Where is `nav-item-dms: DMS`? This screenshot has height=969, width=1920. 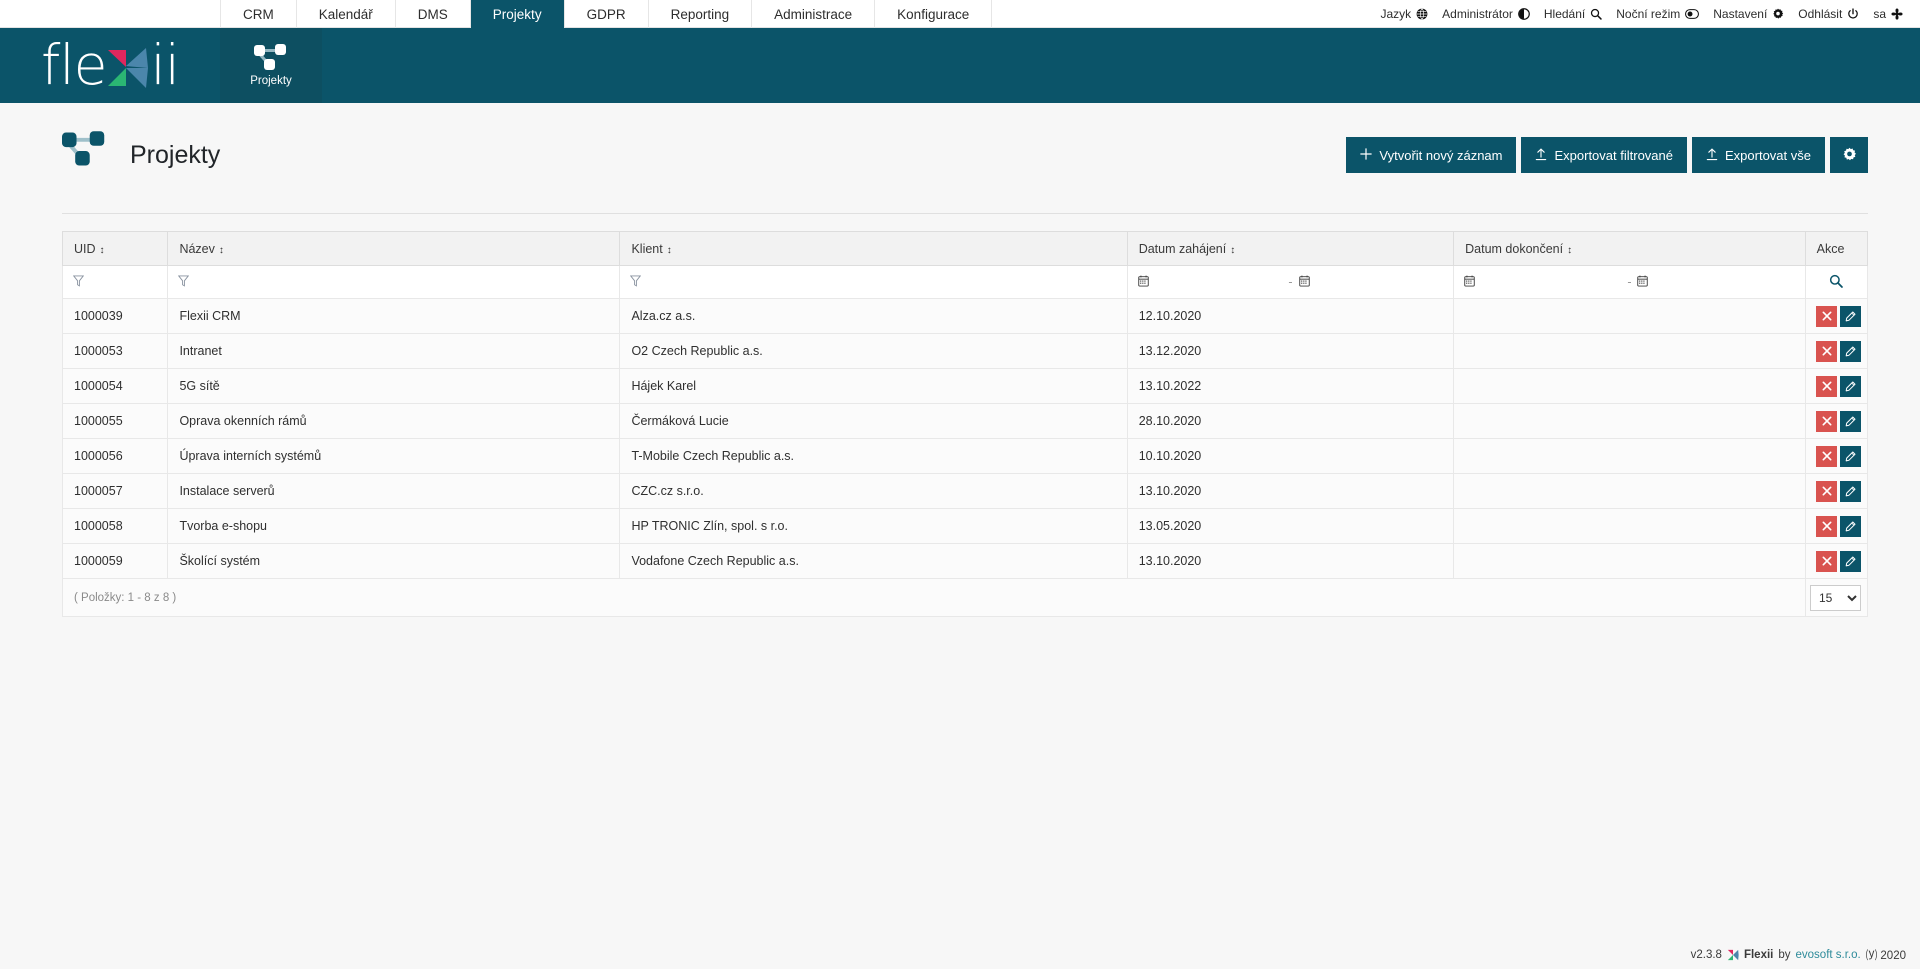
nav-item-dms: DMS is located at coordinates (432, 14).